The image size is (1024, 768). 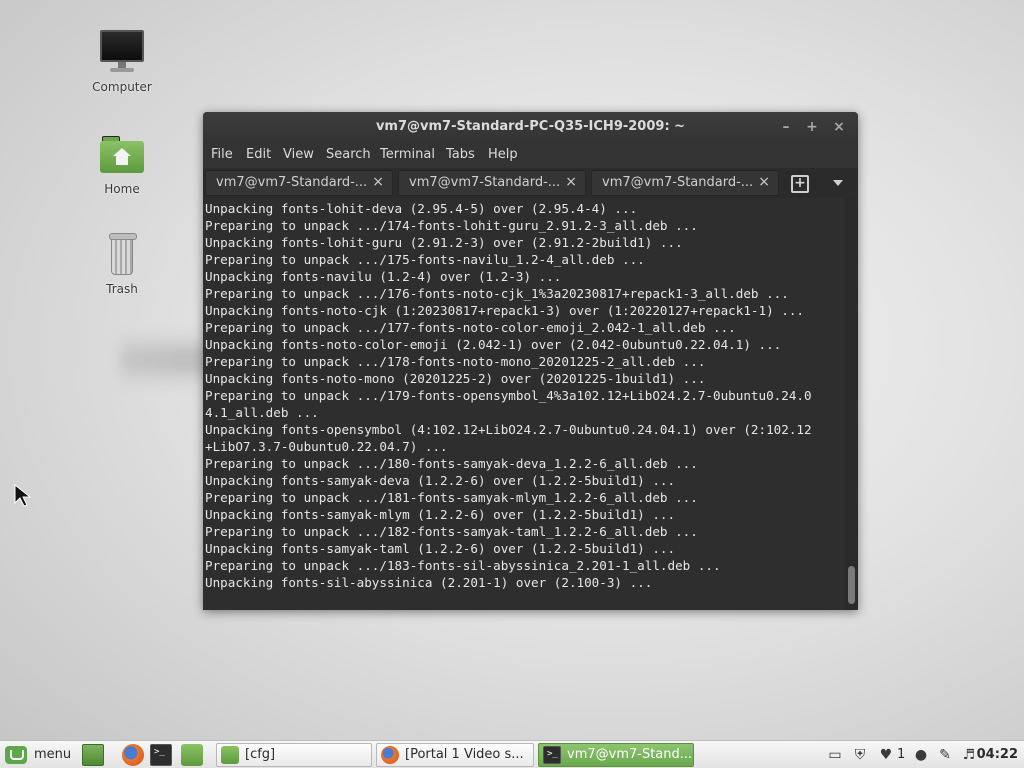 What do you see at coordinates (552, 755) in the screenshot?
I see `terminal-icon` at bounding box center [552, 755].